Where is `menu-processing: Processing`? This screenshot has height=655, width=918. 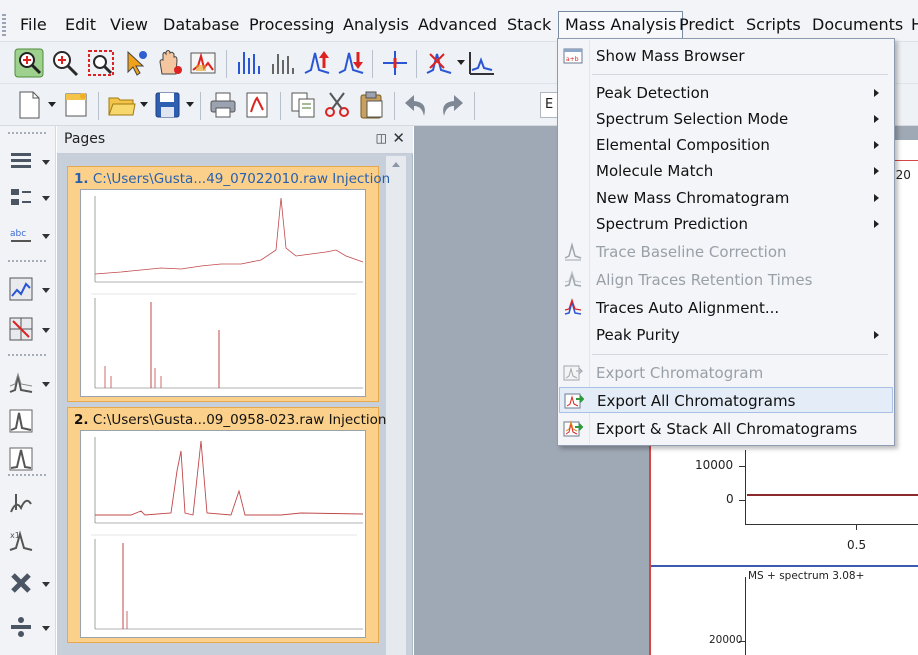 menu-processing: Processing is located at coordinates (291, 25).